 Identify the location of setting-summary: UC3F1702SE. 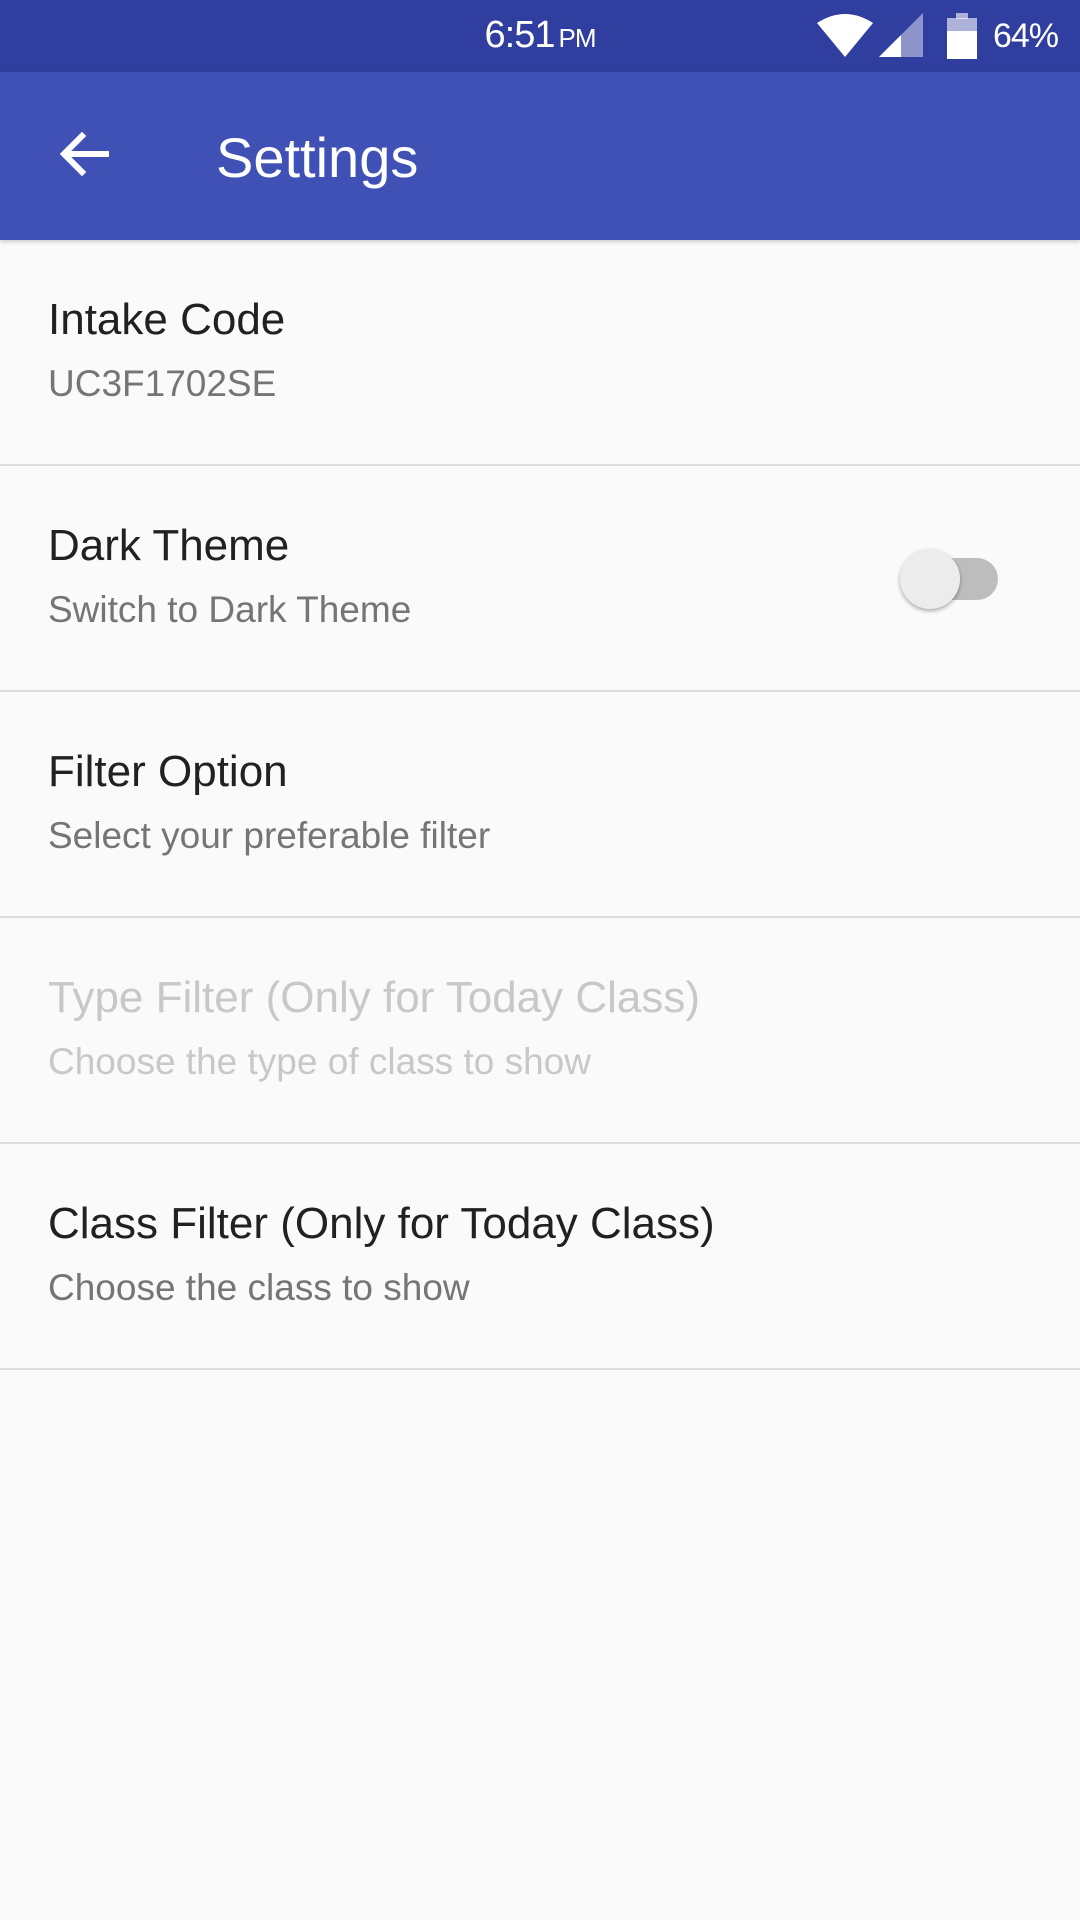
(162, 383).